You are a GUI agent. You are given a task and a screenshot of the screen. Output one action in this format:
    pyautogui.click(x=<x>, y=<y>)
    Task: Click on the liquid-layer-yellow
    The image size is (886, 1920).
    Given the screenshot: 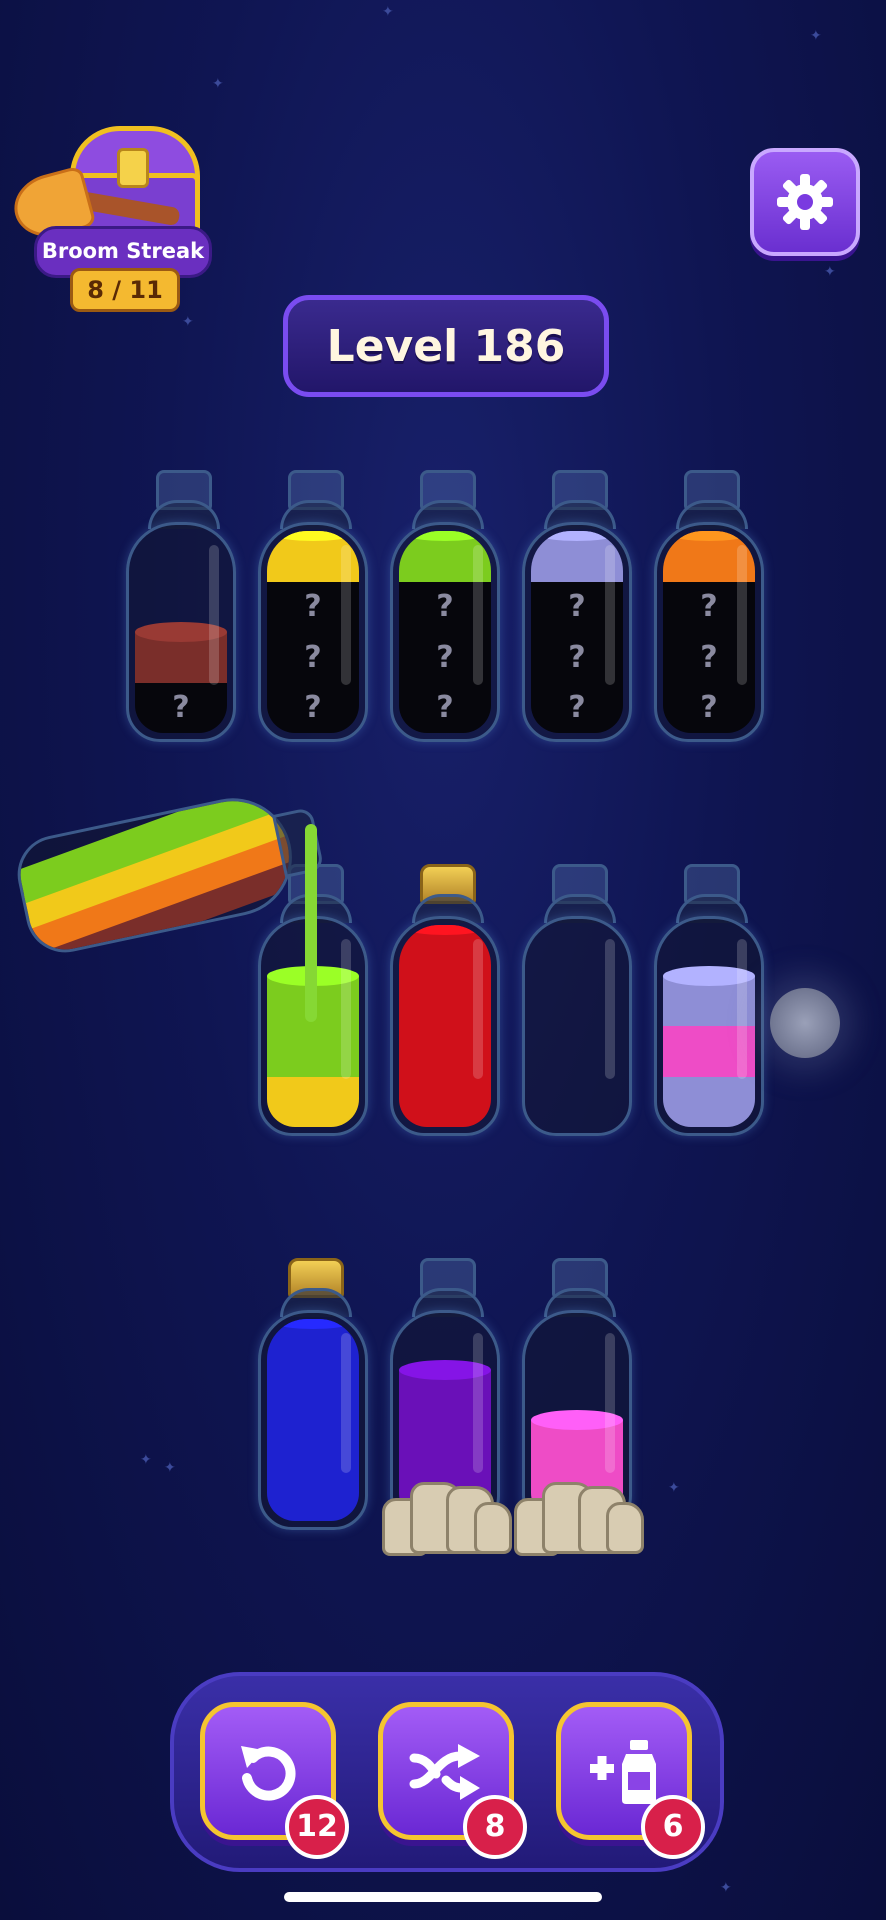 What is the action you would take?
    pyautogui.click(x=313, y=1101)
    